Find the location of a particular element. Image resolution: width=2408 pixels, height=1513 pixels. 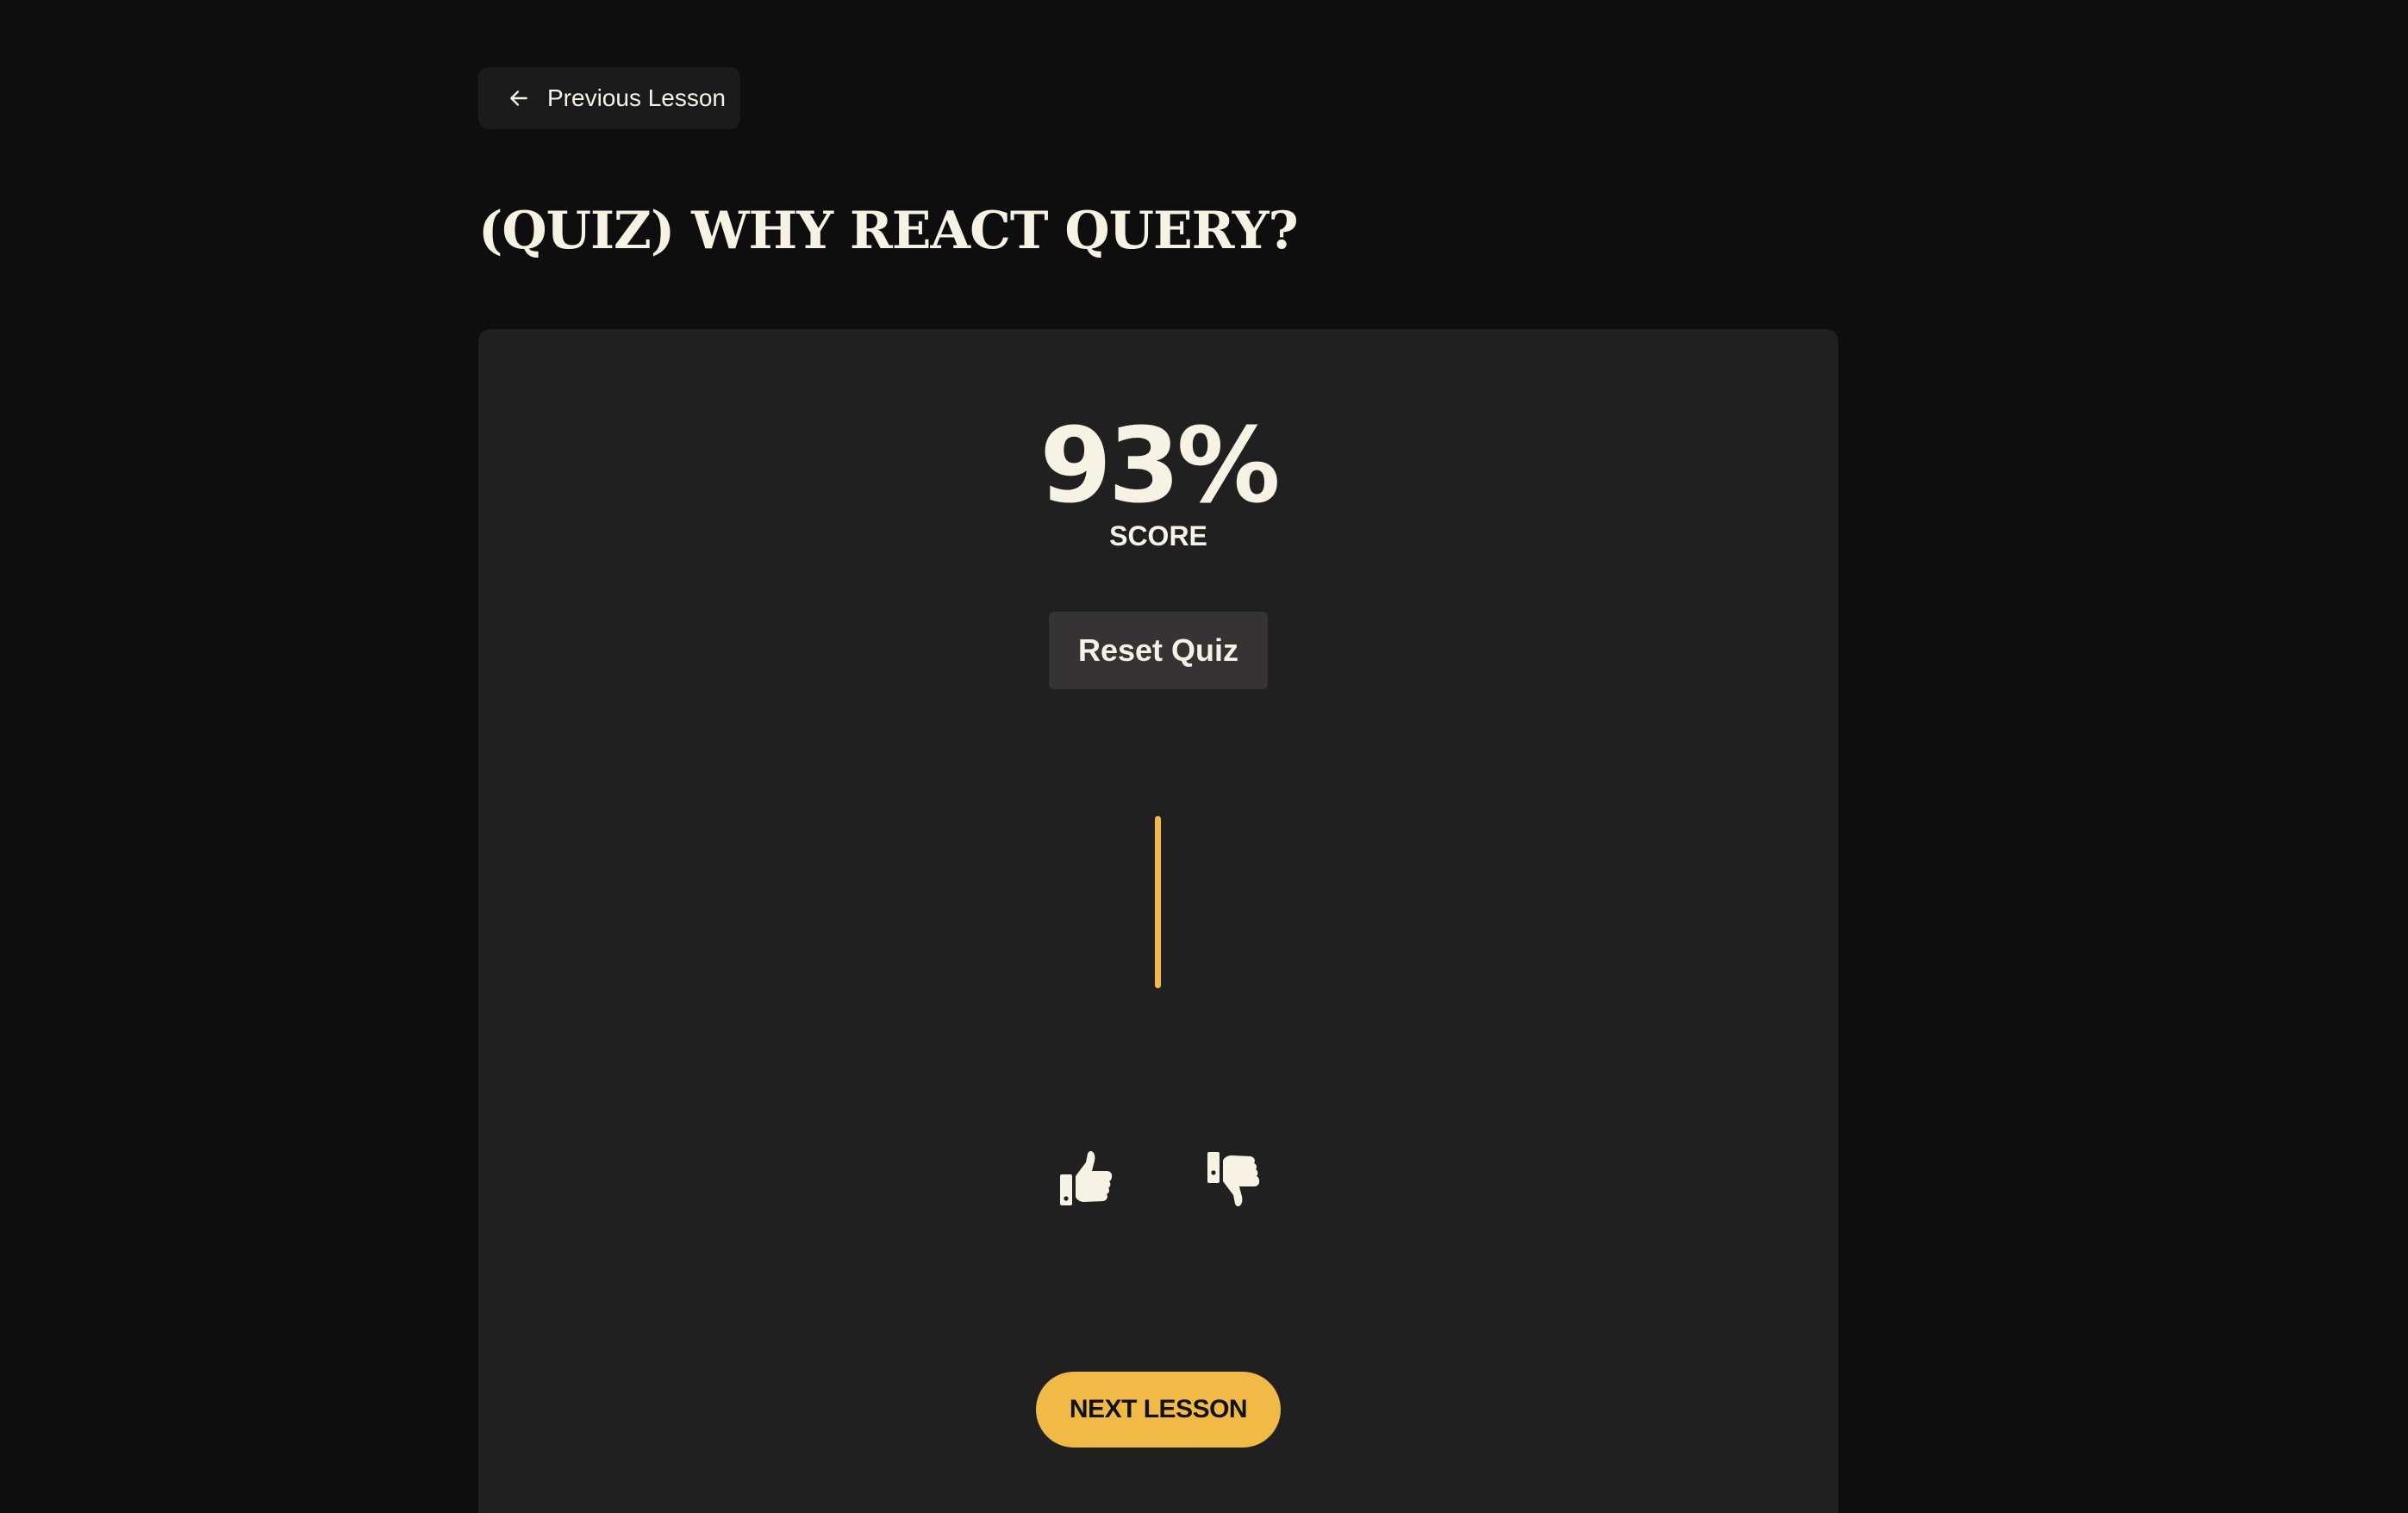

thumbs-up-button is located at coordinates (1086, 1180).